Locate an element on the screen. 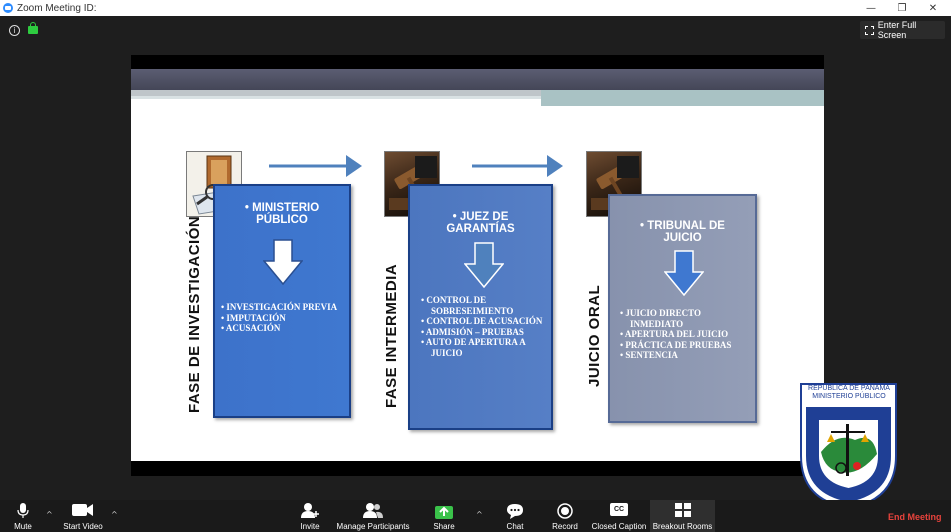 This screenshot has width=951, height=532. start-video-label: Start Video is located at coordinates (83, 526).